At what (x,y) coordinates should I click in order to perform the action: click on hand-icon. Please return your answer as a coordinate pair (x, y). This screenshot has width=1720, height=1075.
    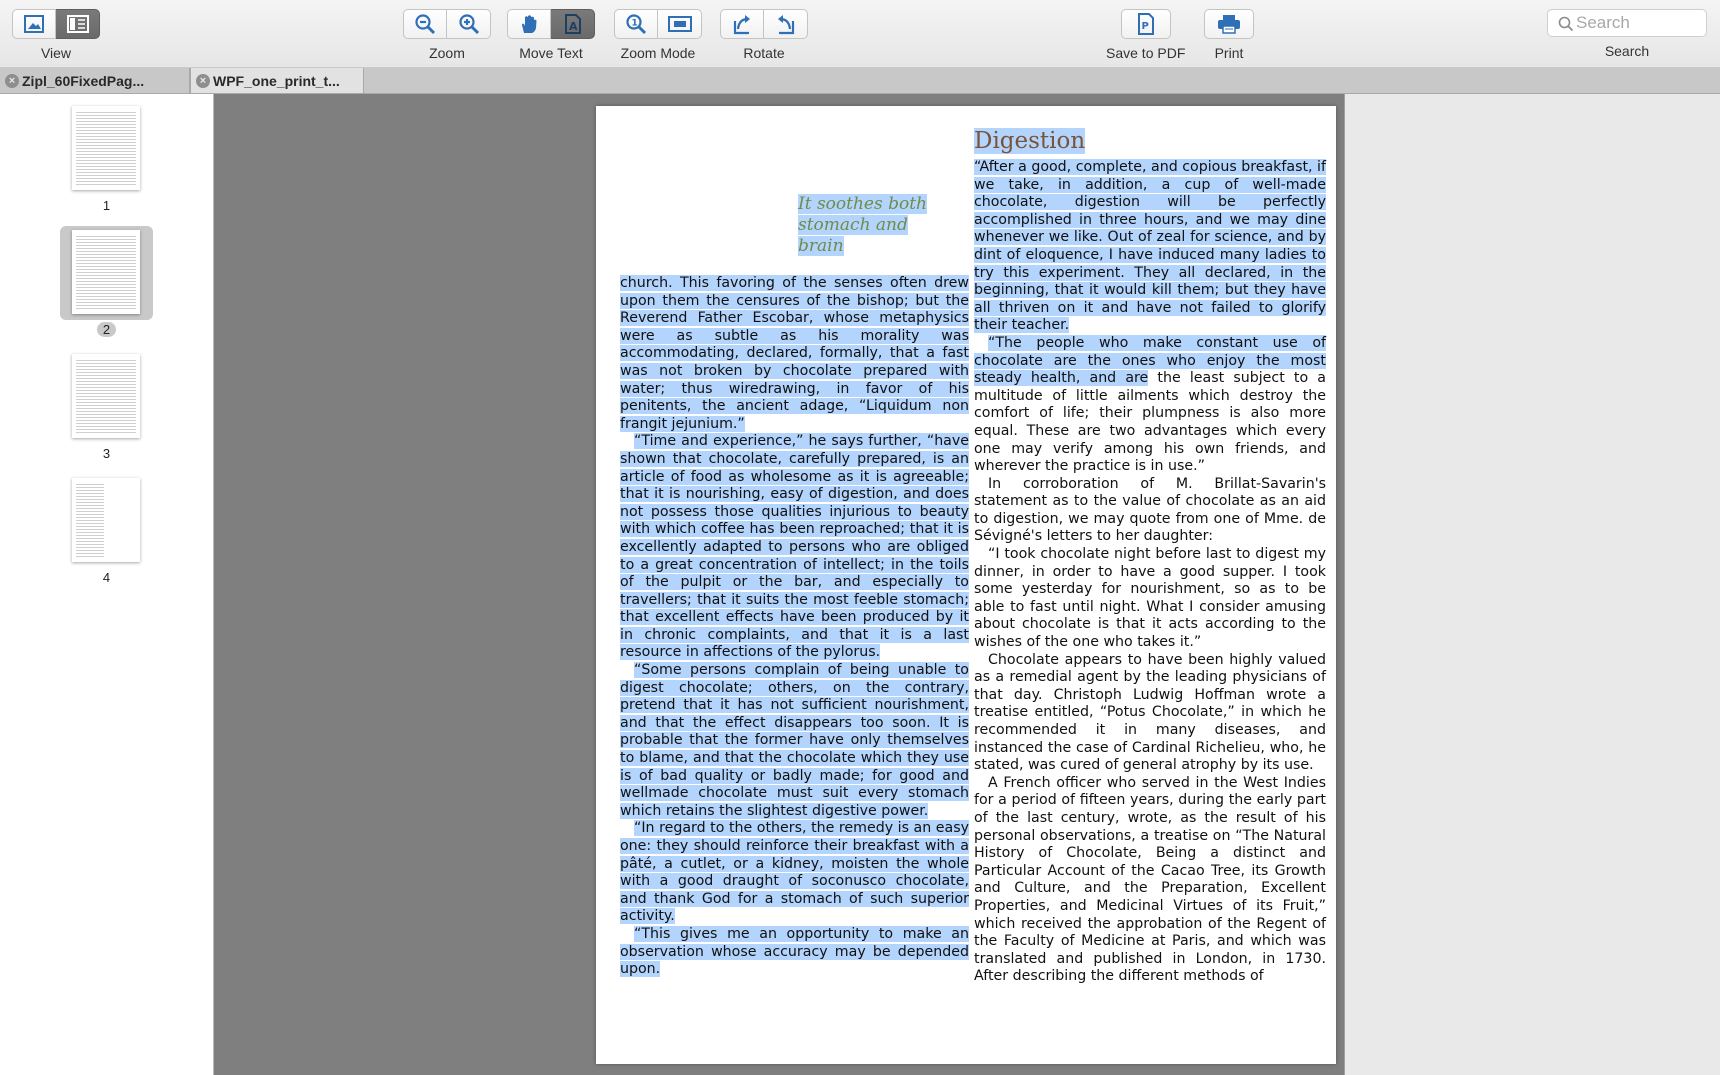
    Looking at the image, I should click on (529, 24).